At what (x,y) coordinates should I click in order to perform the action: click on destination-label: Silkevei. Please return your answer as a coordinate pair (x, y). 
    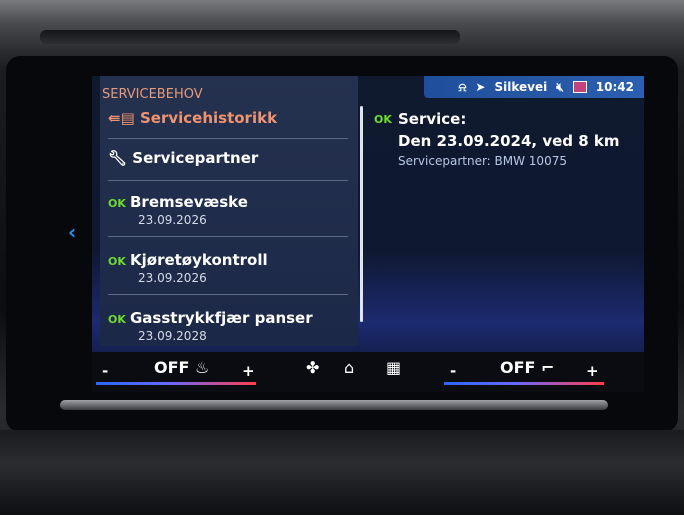
    Looking at the image, I should click on (521, 87).